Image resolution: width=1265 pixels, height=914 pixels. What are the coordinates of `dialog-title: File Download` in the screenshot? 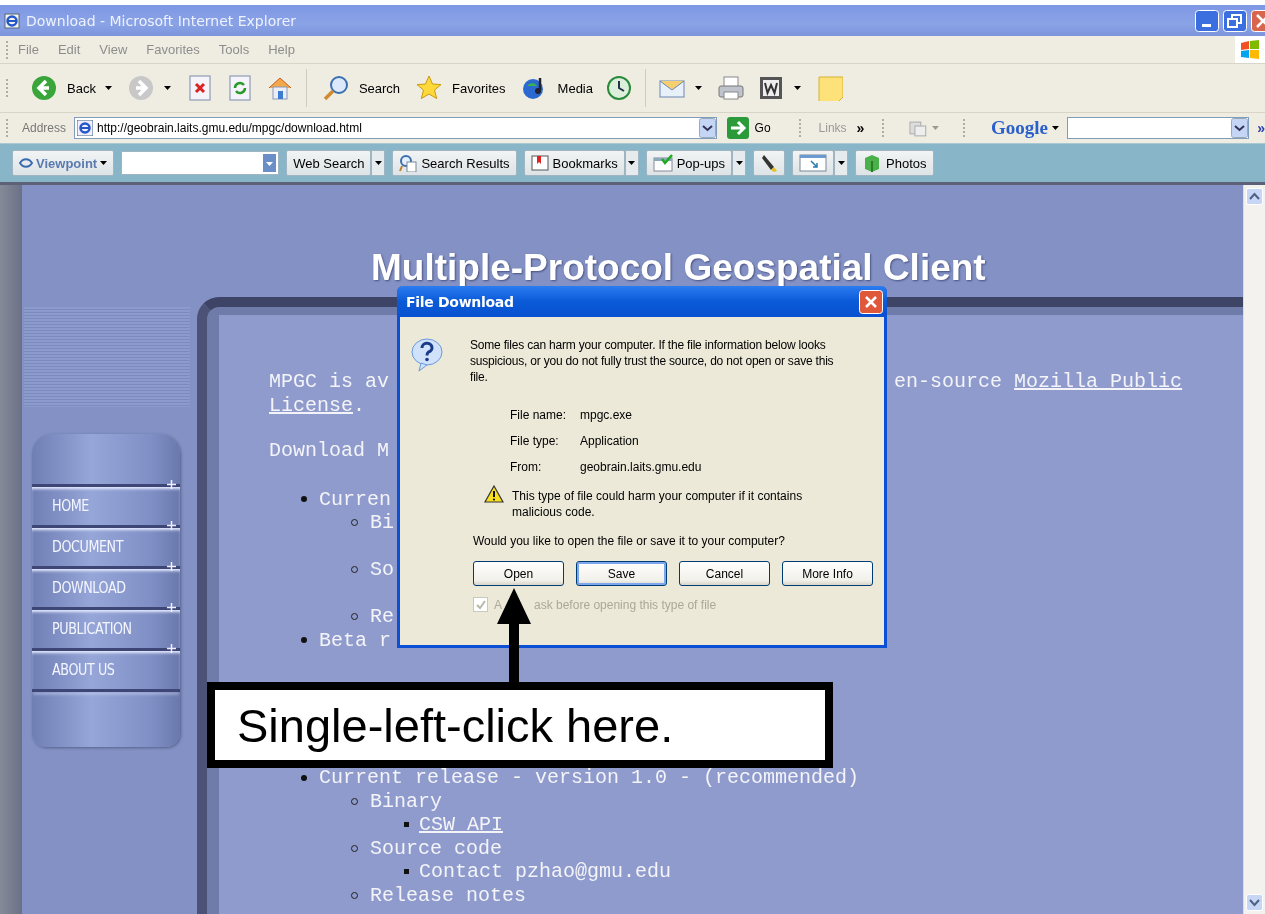 It's located at (460, 301).